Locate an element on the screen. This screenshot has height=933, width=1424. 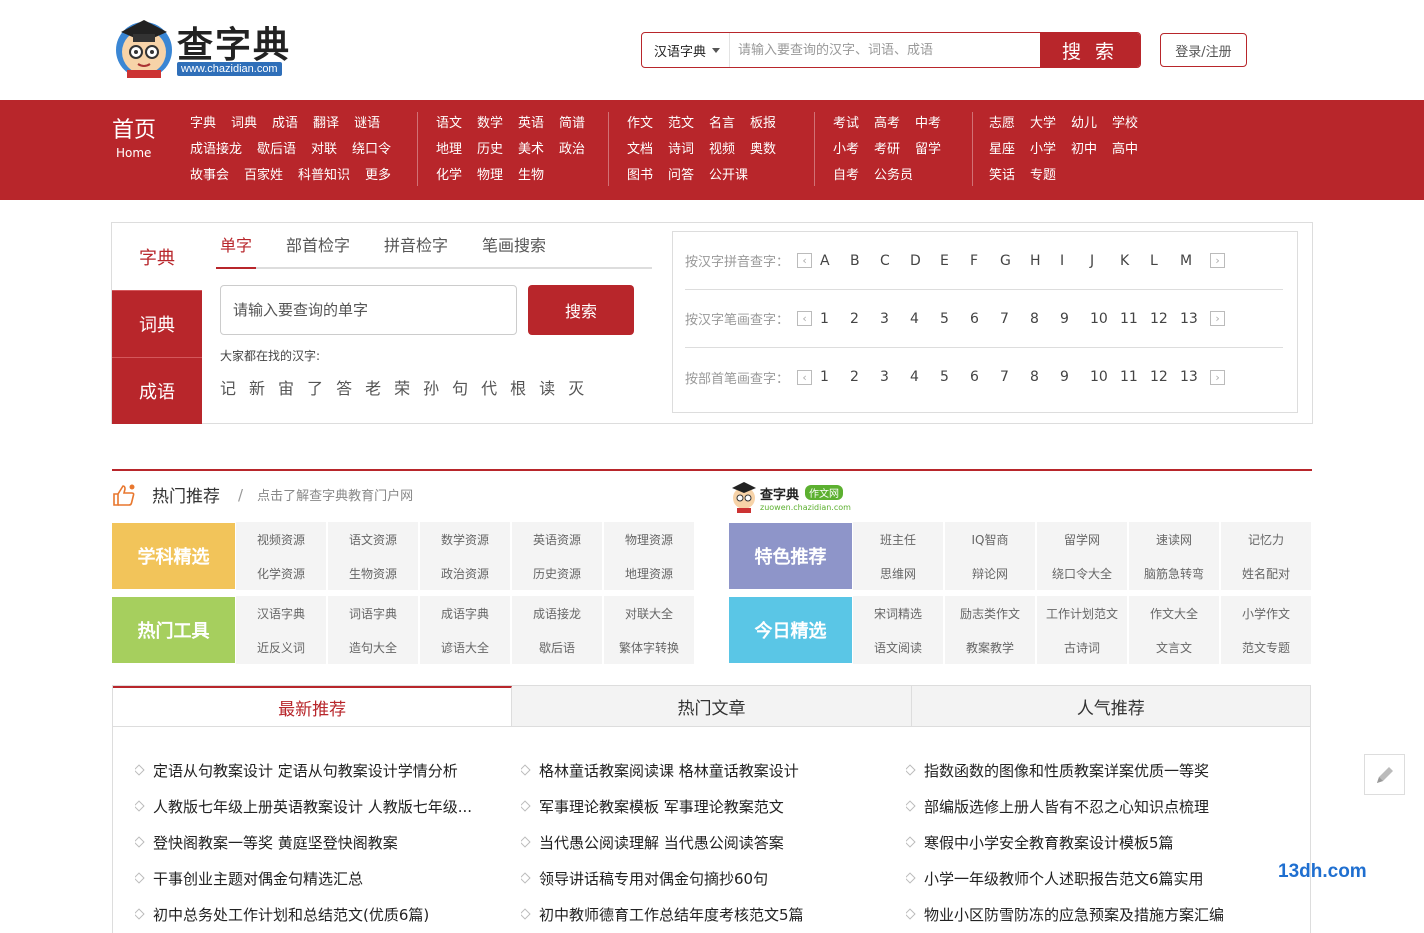
category-link: 地理资源 is located at coordinates (650, 573).